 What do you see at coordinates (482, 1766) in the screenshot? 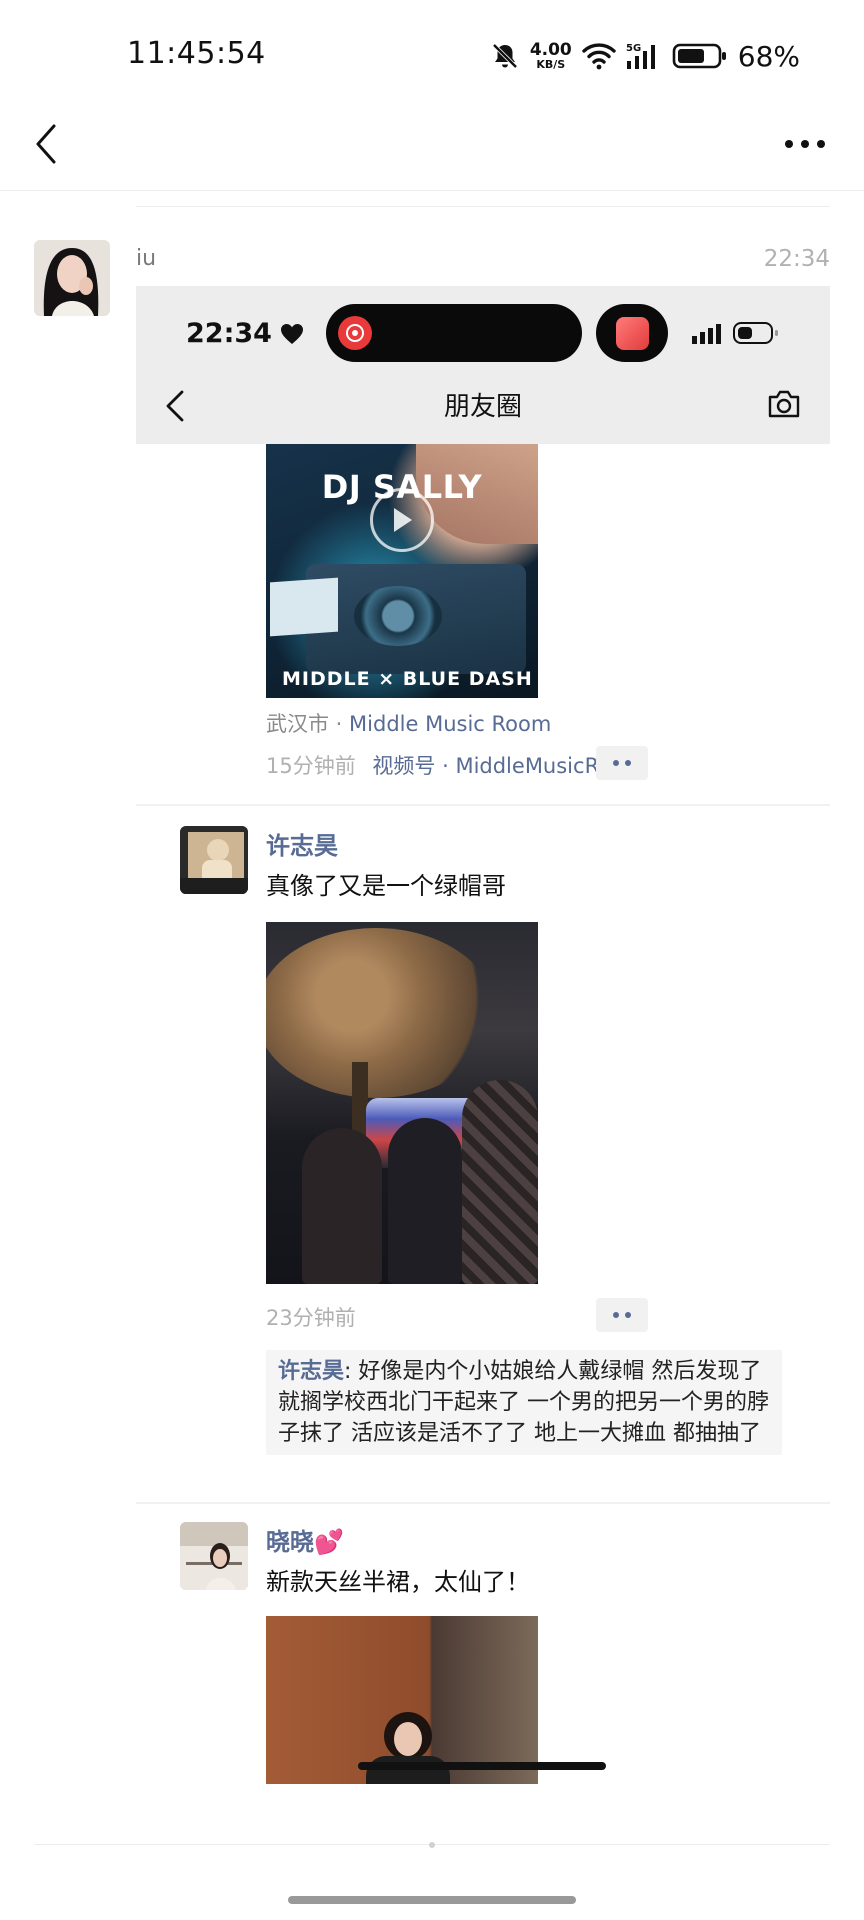
I see `home-indicator-inner` at bounding box center [482, 1766].